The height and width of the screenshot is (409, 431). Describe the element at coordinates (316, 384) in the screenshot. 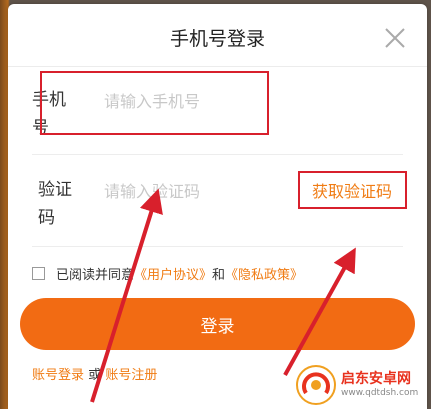

I see `watermark-logo` at that location.